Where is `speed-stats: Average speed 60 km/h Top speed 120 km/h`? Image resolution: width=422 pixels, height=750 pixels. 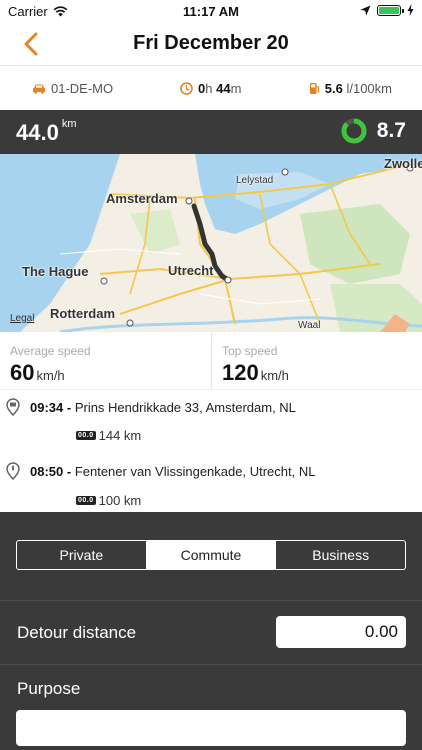
speed-stats: Average speed 60 km/h Top speed 120 km/h is located at coordinates (211, 361).